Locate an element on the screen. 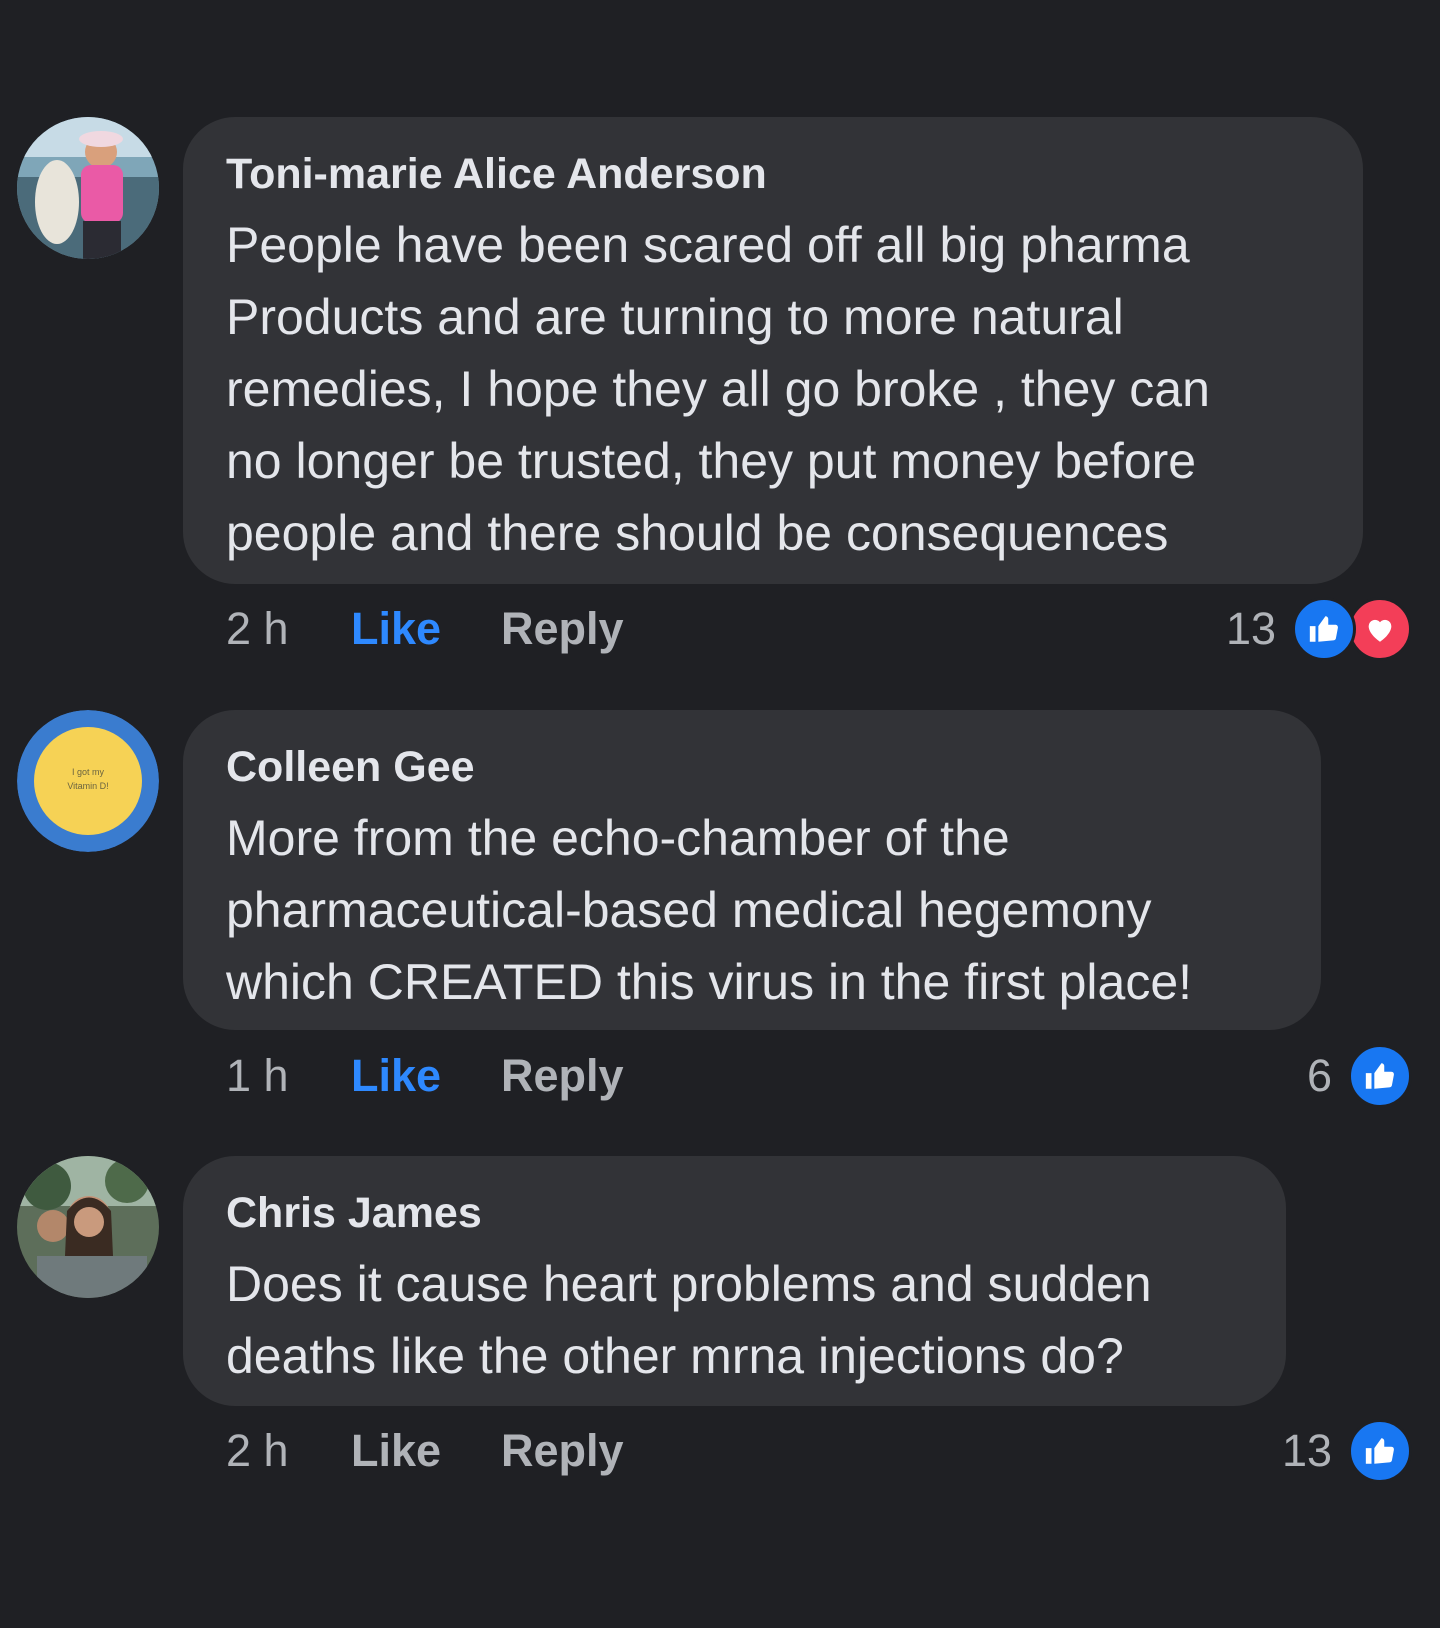 This screenshot has height=1628, width=1440. reaction-summary: 6 is located at coordinates (1359, 1076).